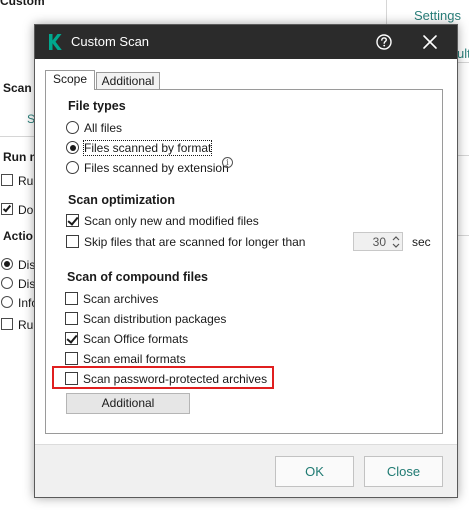  I want to click on bg-do-label: Do, so click(26, 210).